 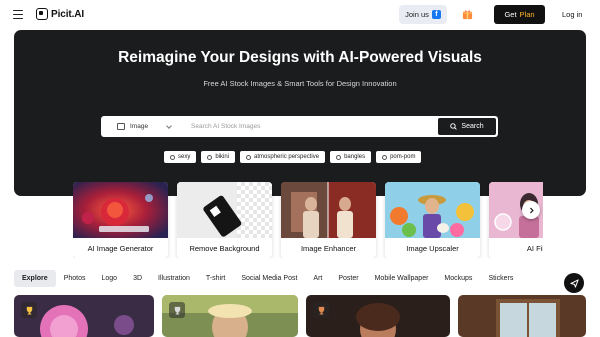 I want to click on tab-logo: Logo, so click(x=109, y=278).